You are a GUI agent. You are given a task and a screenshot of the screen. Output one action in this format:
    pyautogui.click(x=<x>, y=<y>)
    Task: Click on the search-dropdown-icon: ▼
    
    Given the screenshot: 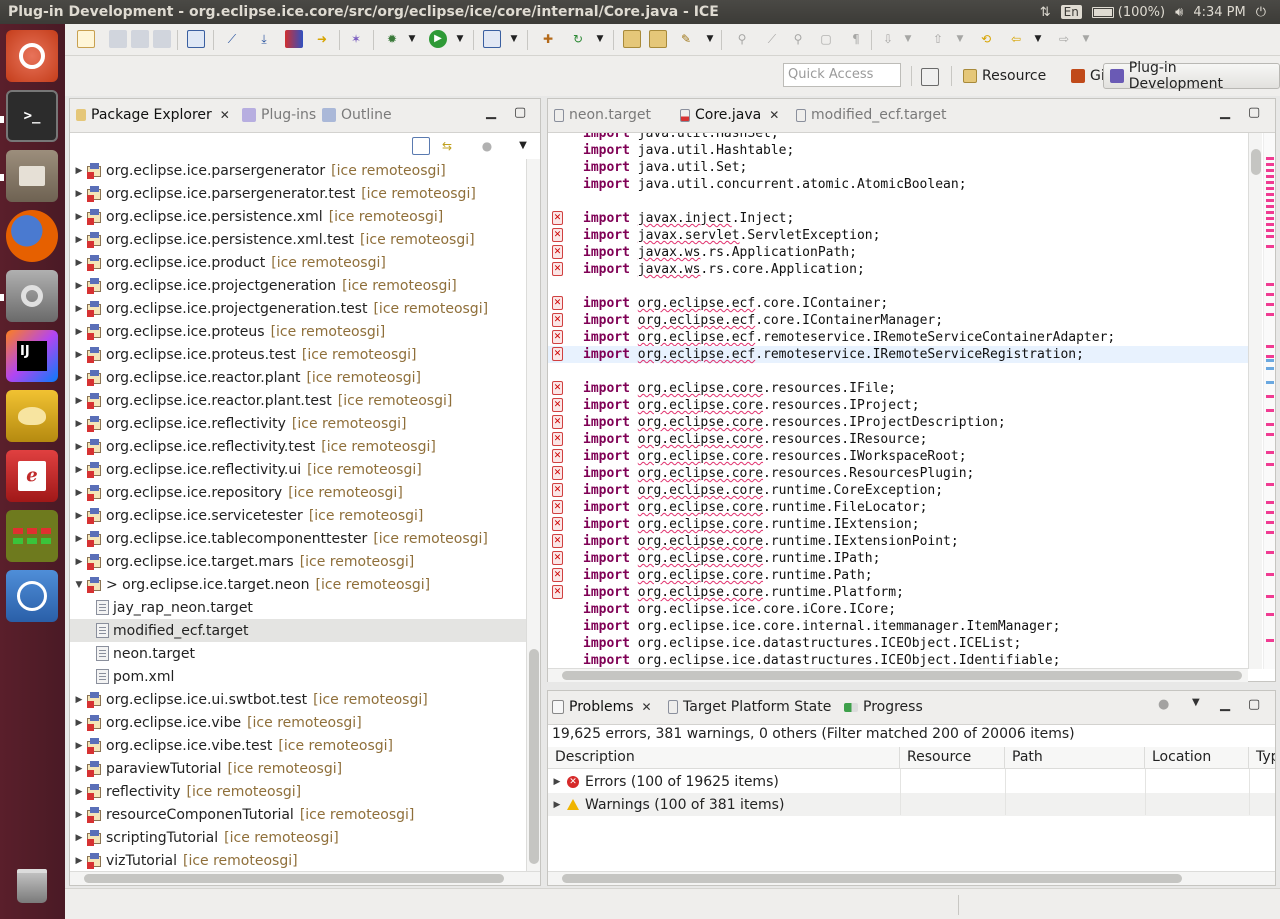 What is the action you would take?
    pyautogui.click(x=710, y=39)
    